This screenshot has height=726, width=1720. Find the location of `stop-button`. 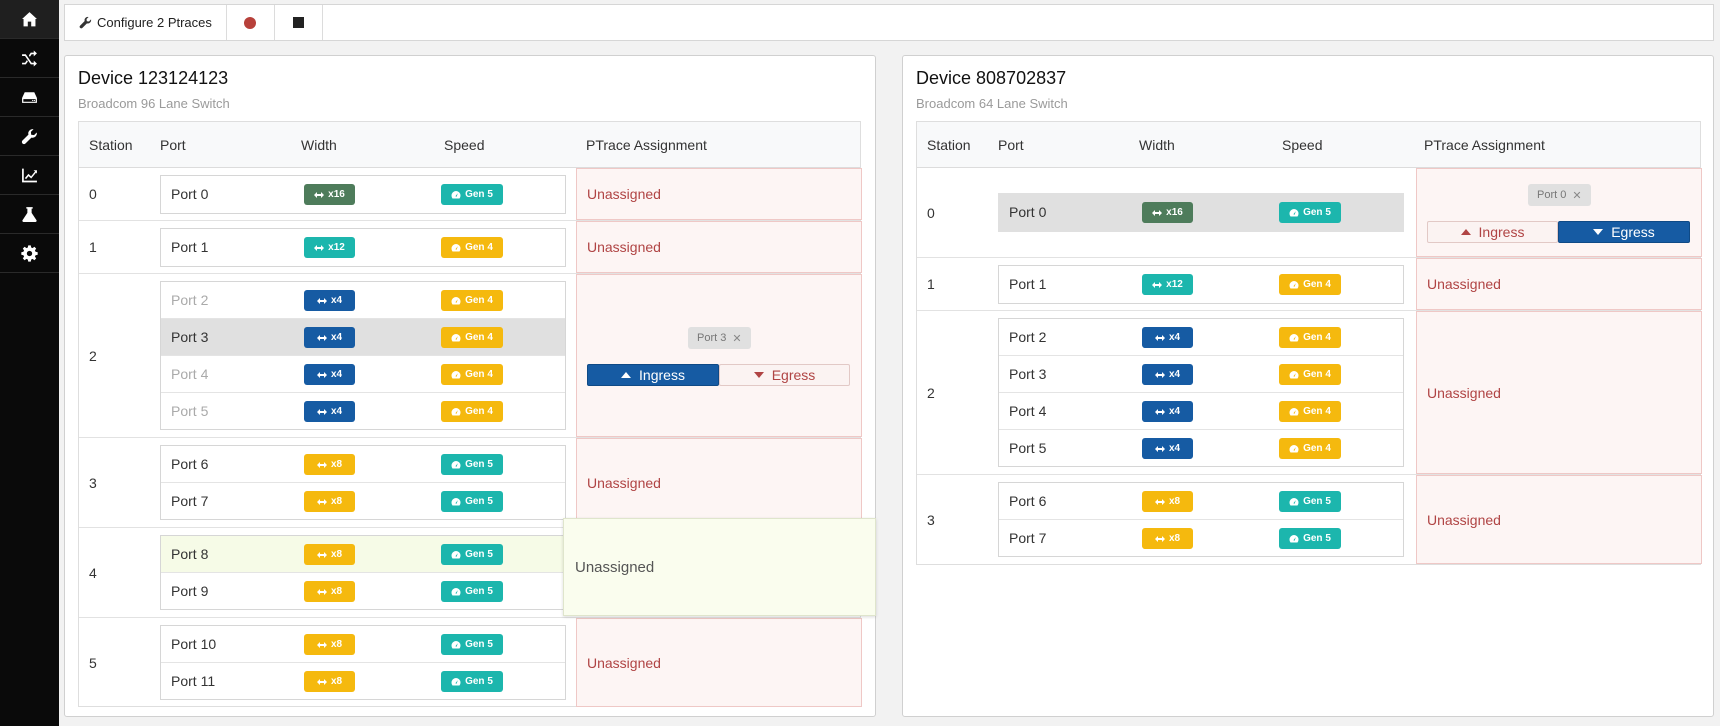

stop-button is located at coordinates (299, 22).